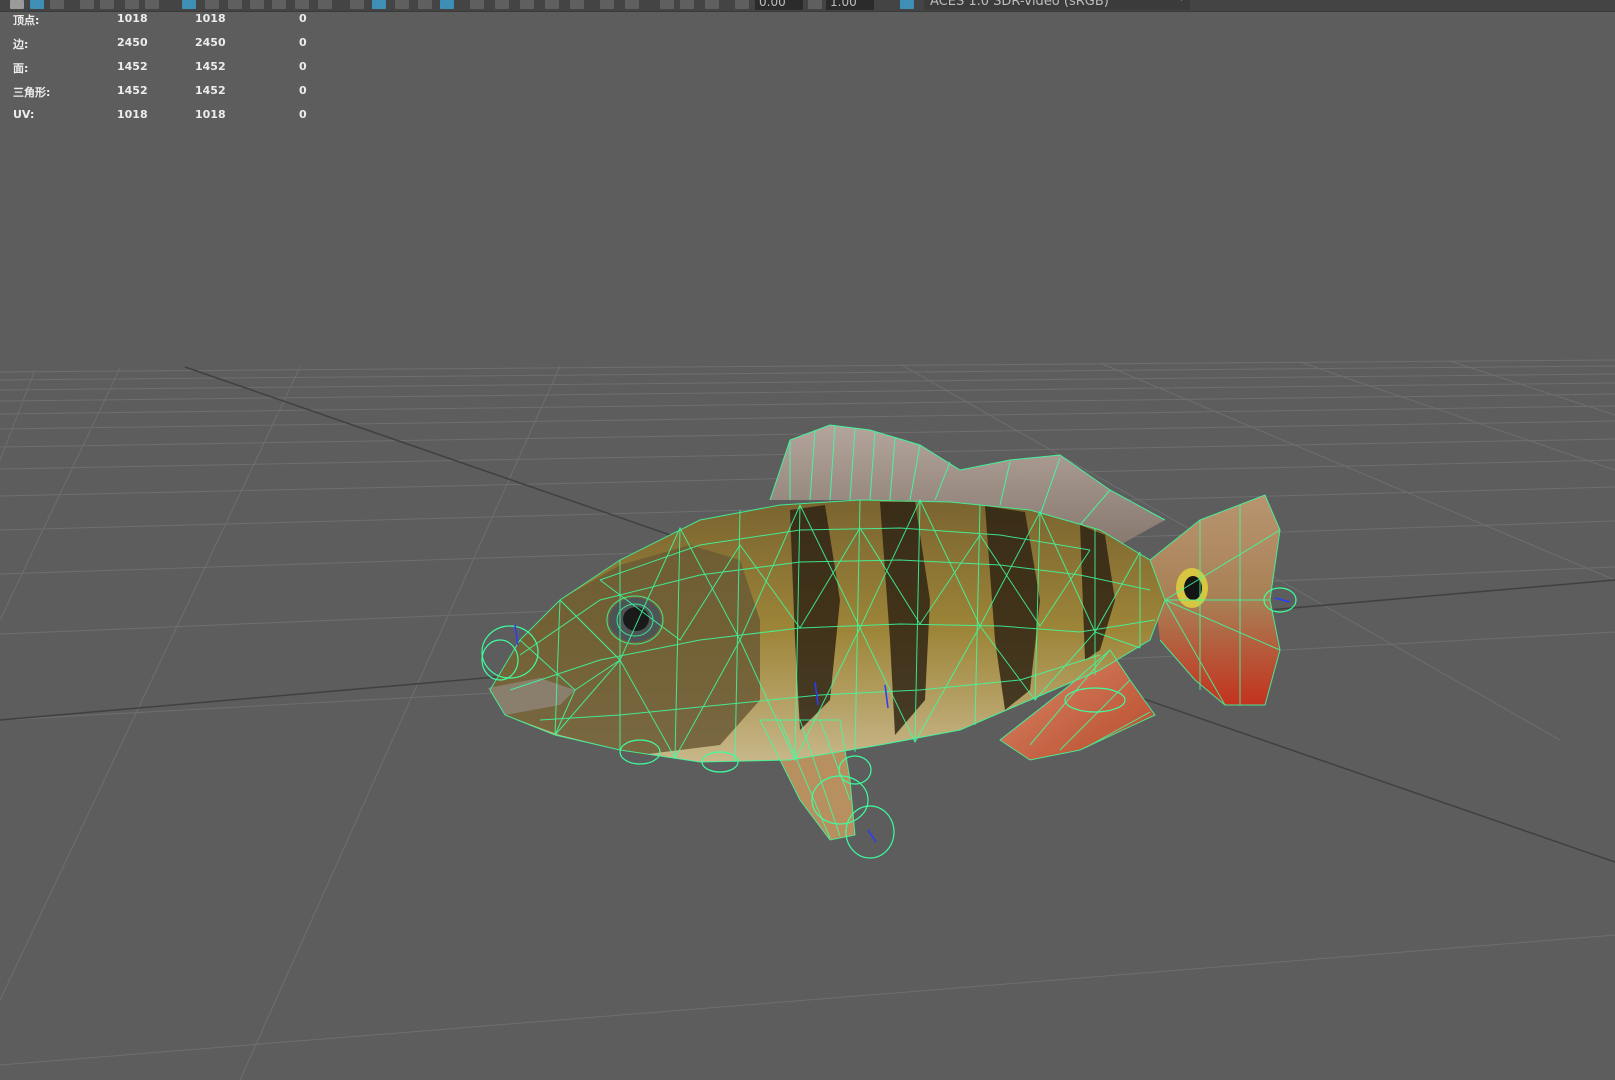 This screenshot has height=1080, width=1615. I want to click on use-all-lights-icon, so click(425, 4).